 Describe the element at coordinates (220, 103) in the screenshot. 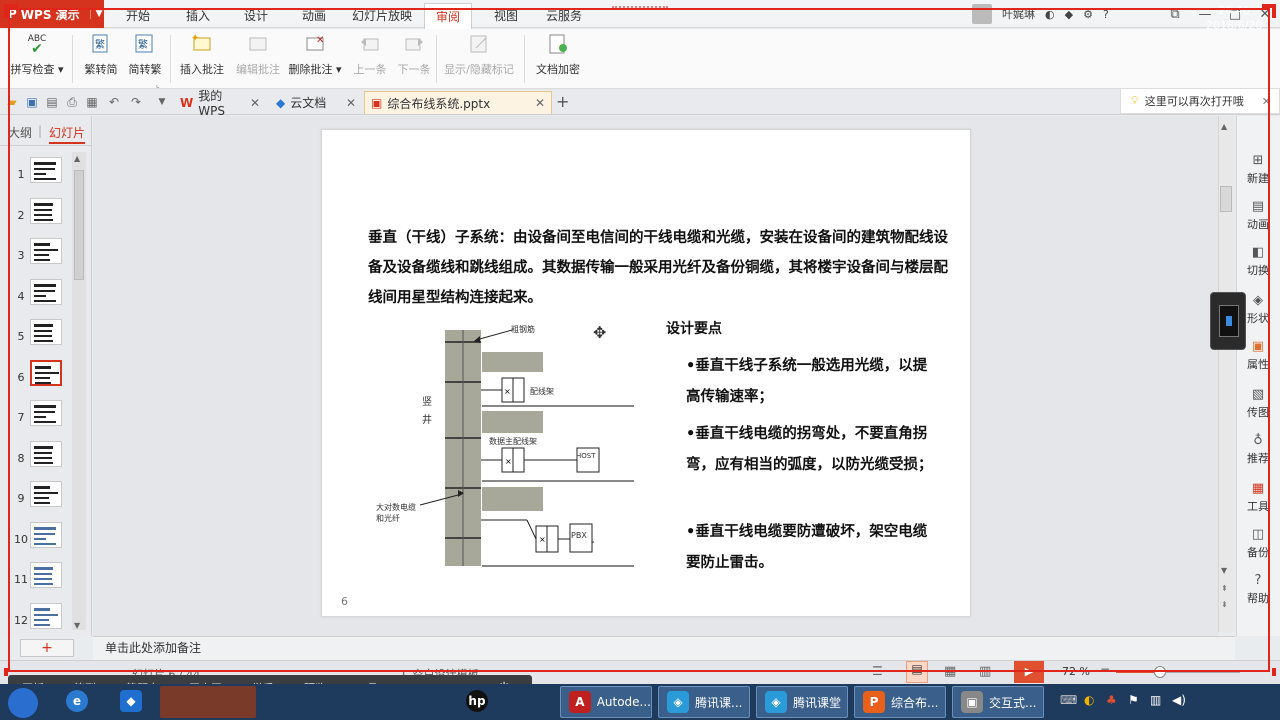

I see `tab-my-wps: W 我的WPS ✕` at that location.